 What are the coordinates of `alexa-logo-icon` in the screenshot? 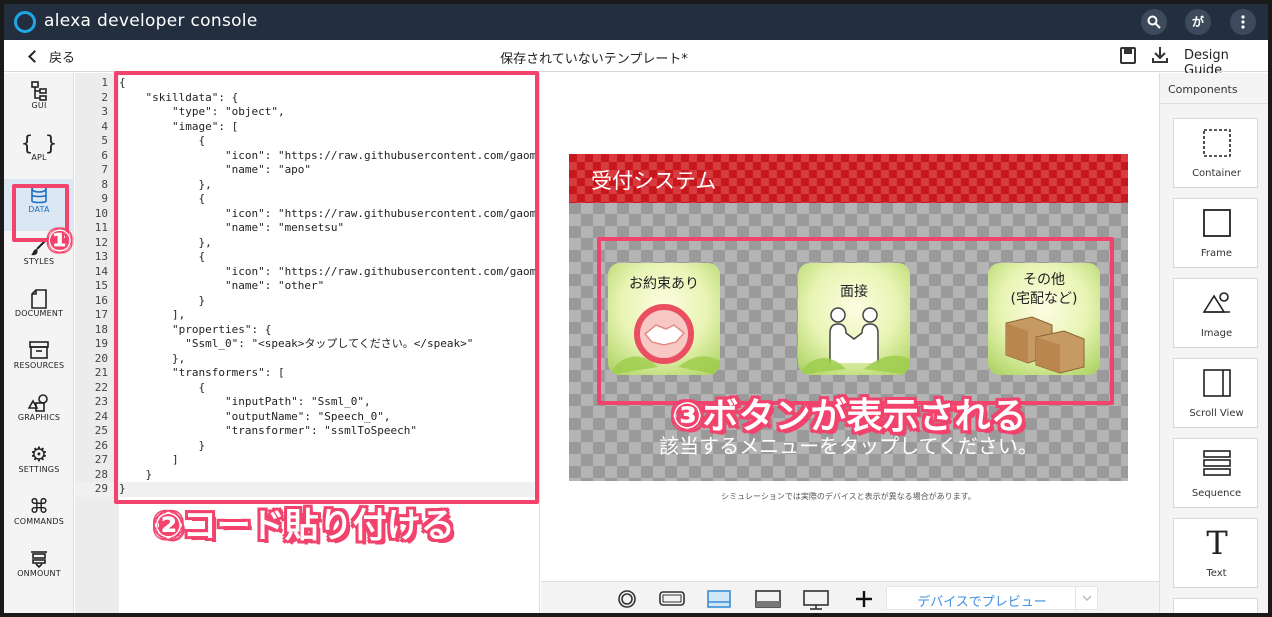 It's located at (25, 22).